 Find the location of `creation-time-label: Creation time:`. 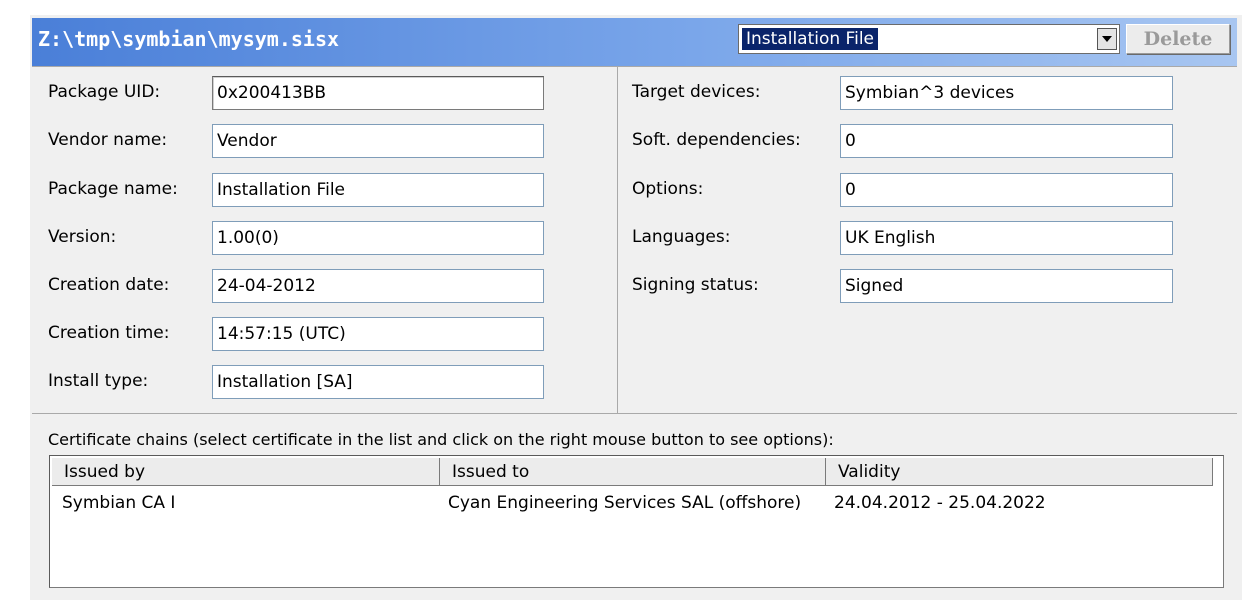

creation-time-label: Creation time: is located at coordinates (109, 333).